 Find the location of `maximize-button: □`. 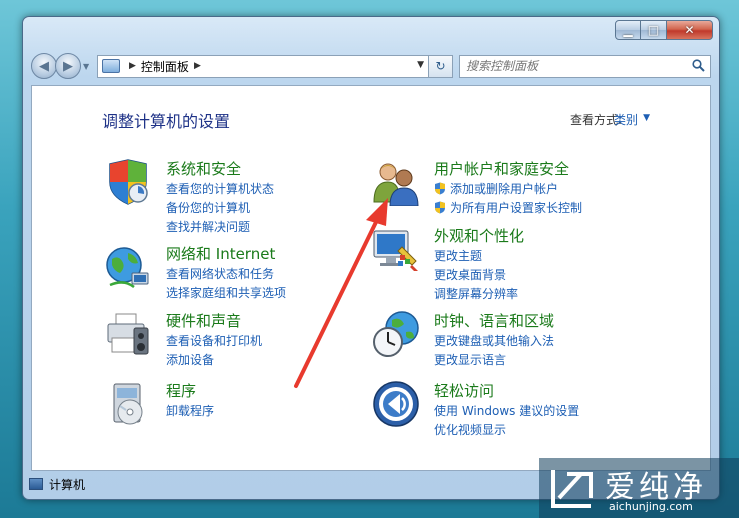

maximize-button: □ is located at coordinates (654, 30).